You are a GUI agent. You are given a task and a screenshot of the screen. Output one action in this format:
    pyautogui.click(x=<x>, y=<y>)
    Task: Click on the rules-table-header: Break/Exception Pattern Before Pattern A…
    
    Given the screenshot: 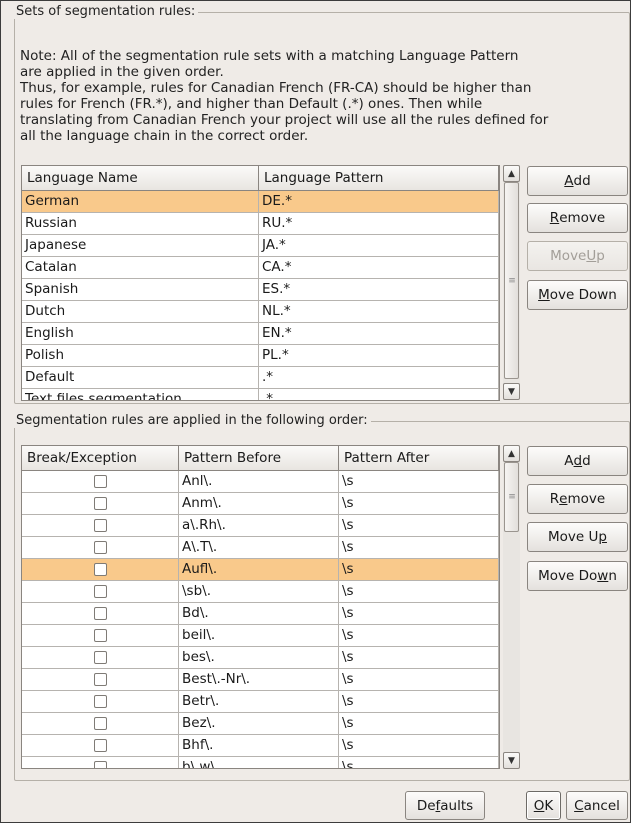 What is the action you would take?
    pyautogui.click(x=260, y=458)
    